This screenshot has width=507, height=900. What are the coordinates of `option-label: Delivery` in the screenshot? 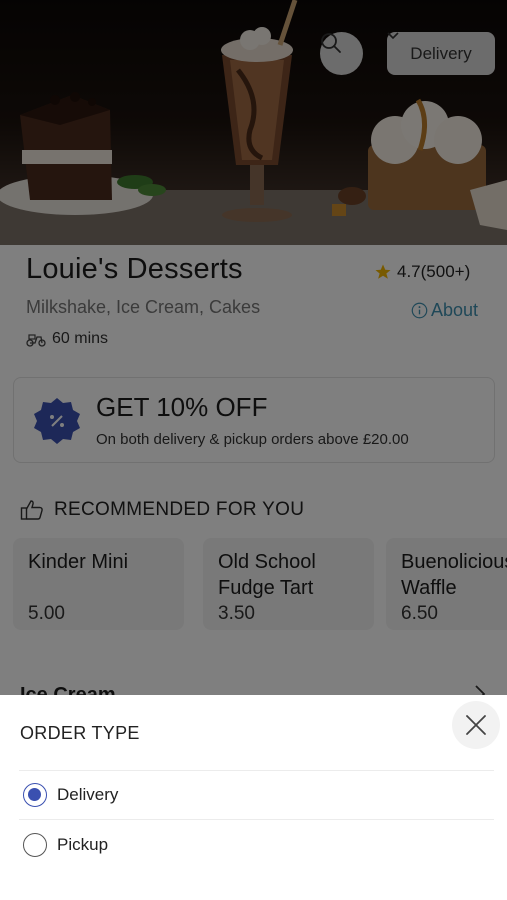 It's located at (88, 794).